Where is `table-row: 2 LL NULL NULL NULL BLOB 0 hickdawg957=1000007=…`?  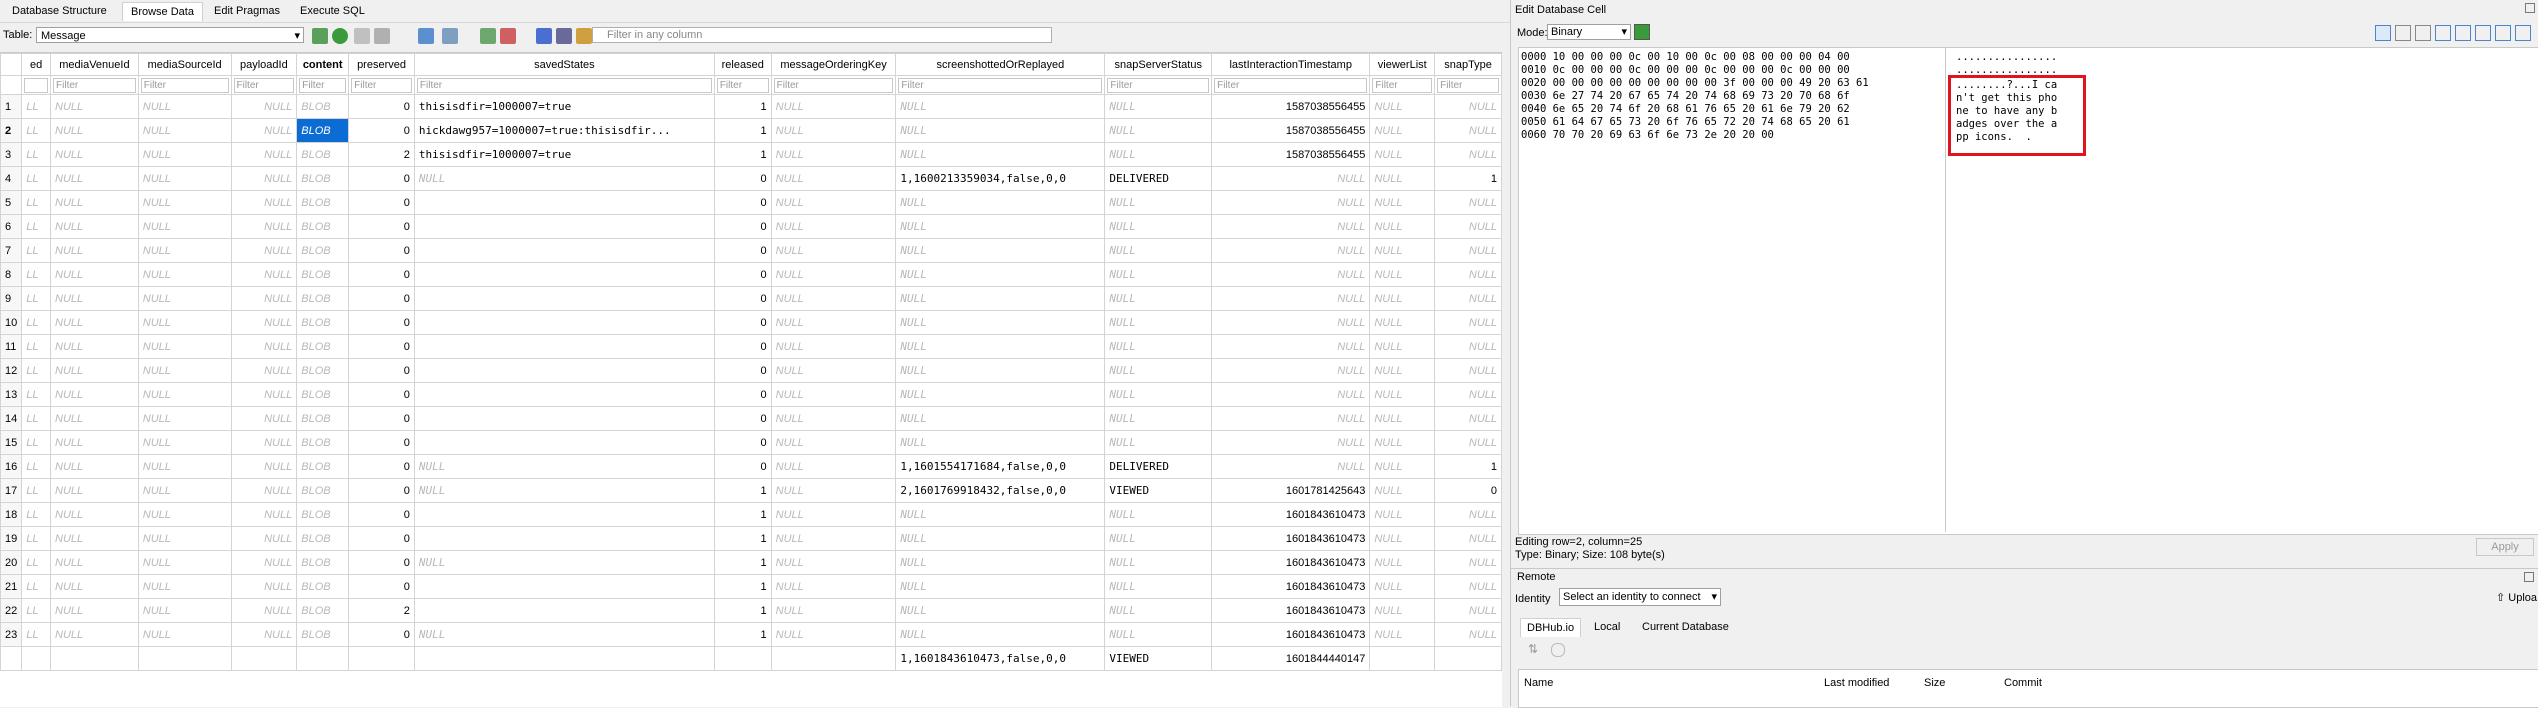 table-row: 2 LL NULL NULL NULL BLOB 0 hickdawg957=1000007=… is located at coordinates (751, 130).